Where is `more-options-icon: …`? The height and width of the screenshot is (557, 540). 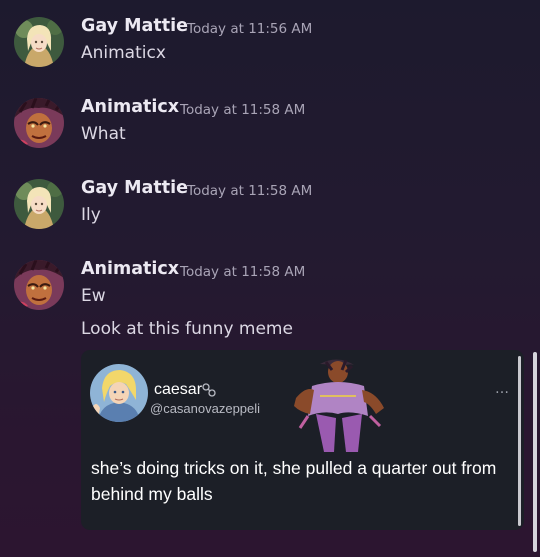
more-options-icon: … is located at coordinates (502, 389).